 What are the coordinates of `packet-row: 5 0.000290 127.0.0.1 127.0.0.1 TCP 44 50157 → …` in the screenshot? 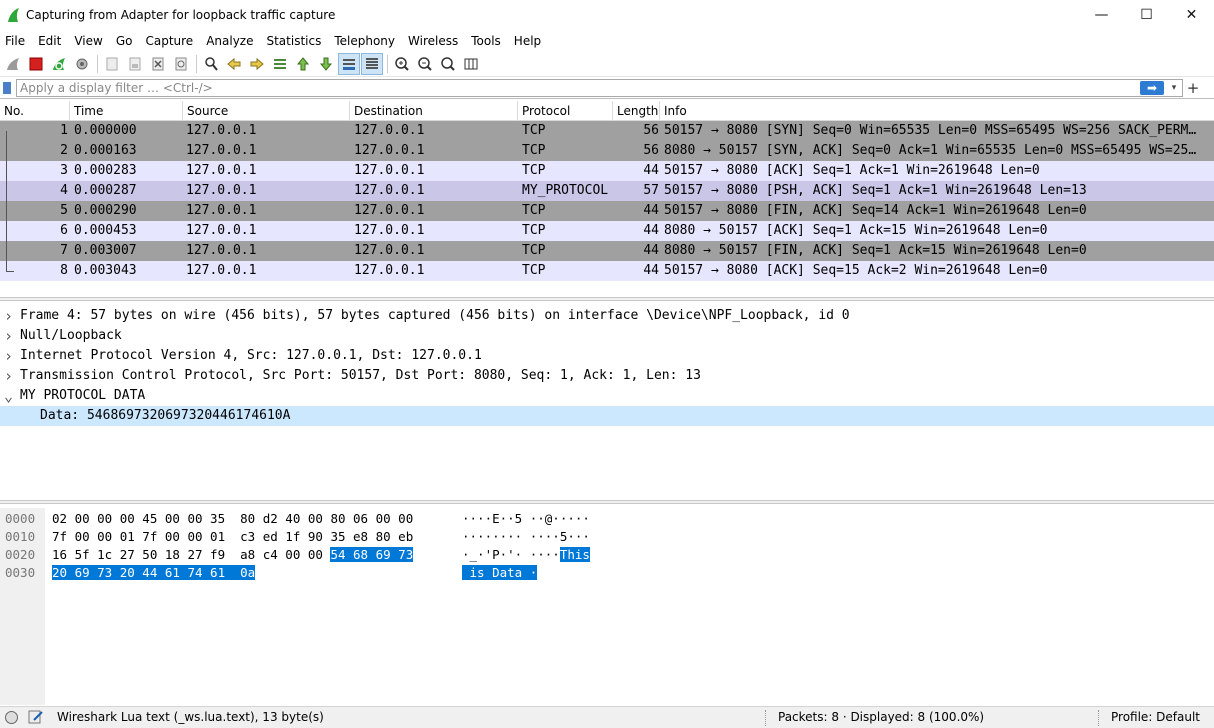 It's located at (607, 211).